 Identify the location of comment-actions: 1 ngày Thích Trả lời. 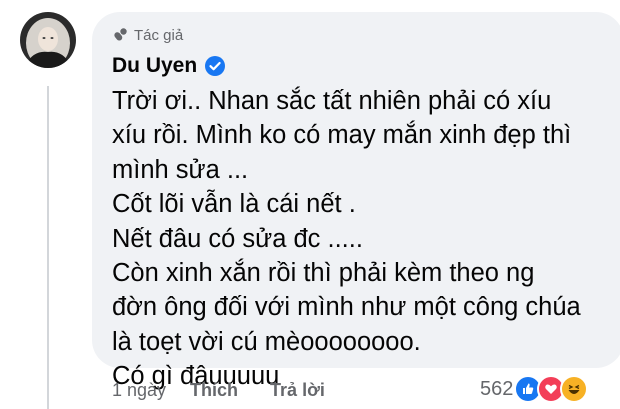
(234, 390).